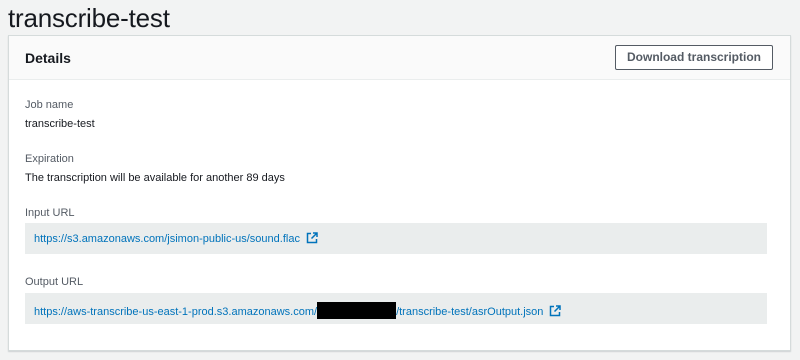 The image size is (800, 360). Describe the element at coordinates (60, 124) in the screenshot. I see `job-name-value: transcribe-test` at that location.